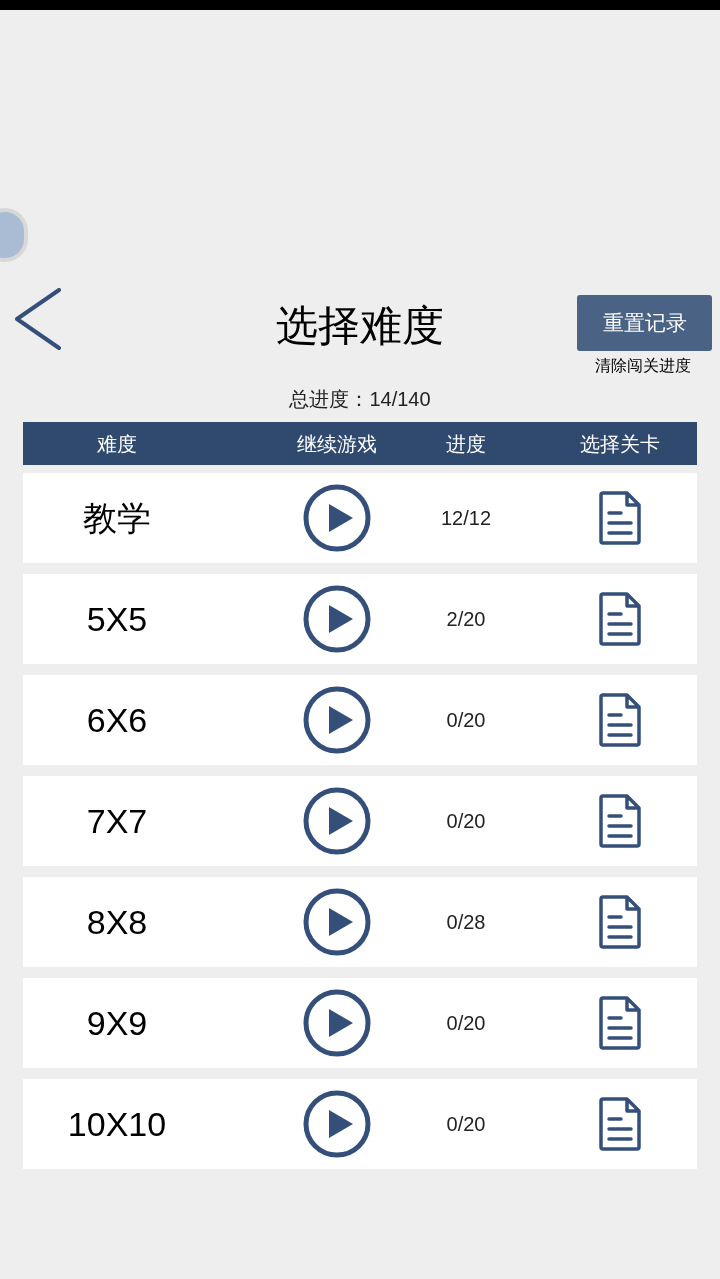 The height and width of the screenshot is (1279, 720). What do you see at coordinates (620, 443) in the screenshot?
I see `column-header: 选择关卡` at bounding box center [620, 443].